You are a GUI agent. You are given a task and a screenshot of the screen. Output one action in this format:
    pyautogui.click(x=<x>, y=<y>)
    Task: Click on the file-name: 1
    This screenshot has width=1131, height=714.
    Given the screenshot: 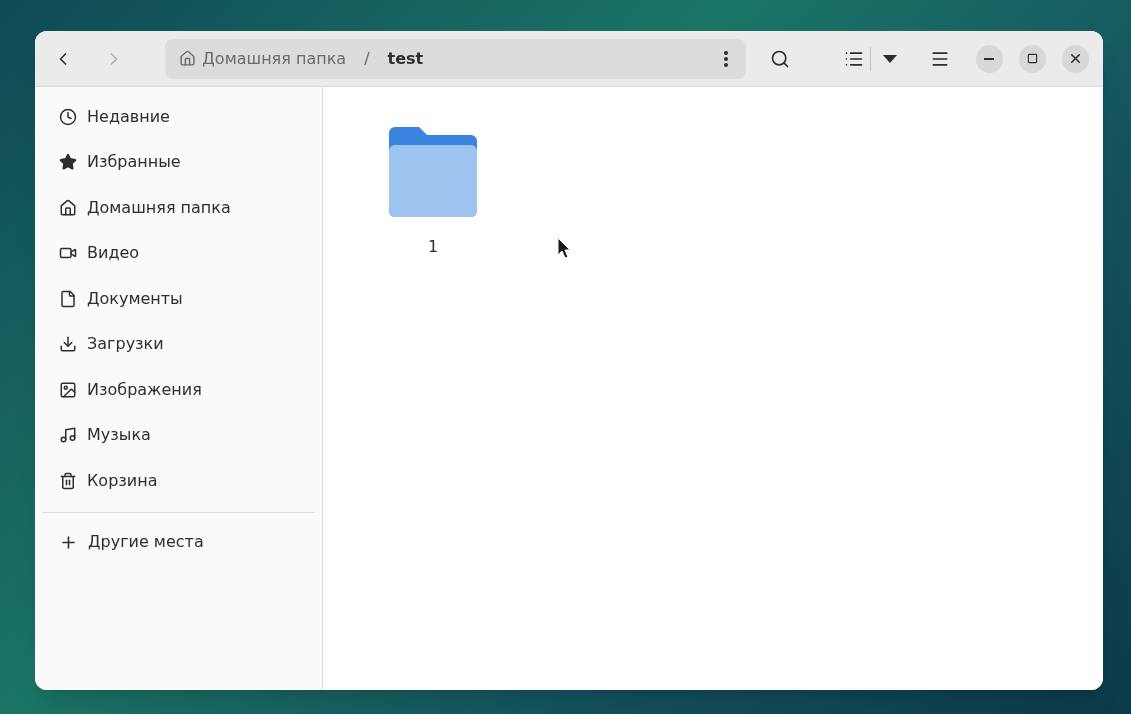 What is the action you would take?
    pyautogui.click(x=433, y=247)
    